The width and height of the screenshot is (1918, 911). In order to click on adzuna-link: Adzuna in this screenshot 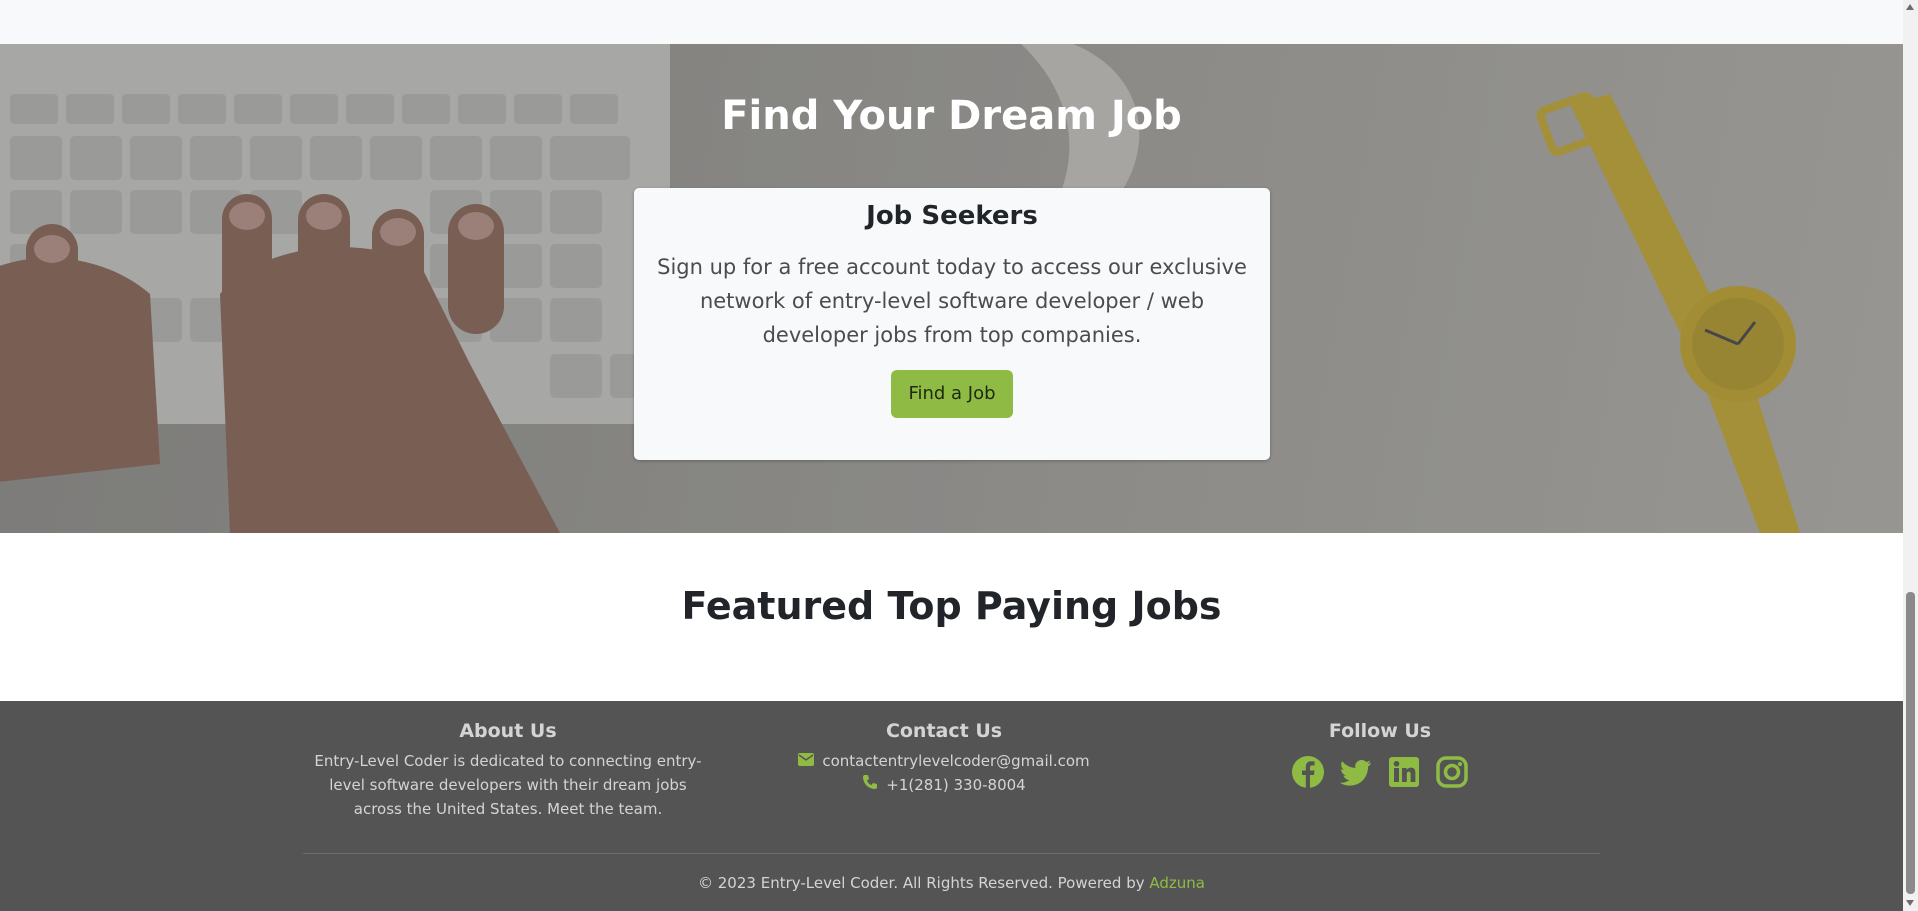, I will do `click(1177, 883)`.